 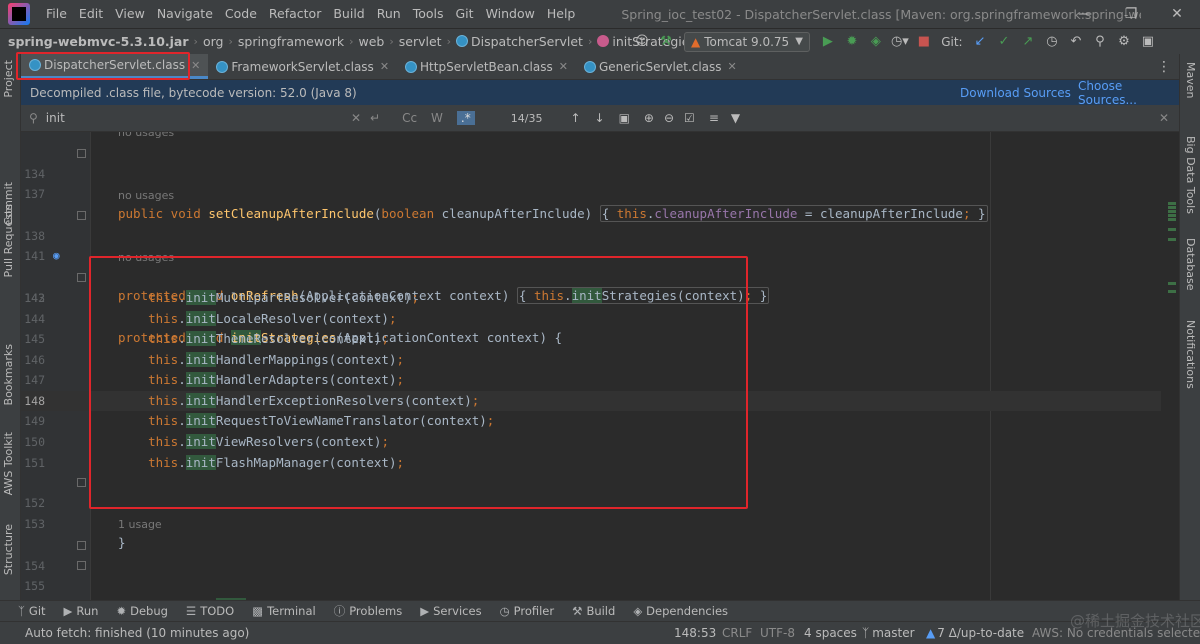 What do you see at coordinates (302, 66) in the screenshot?
I see `tab-frameworkservlet: FrameworkServlet.class ✕` at bounding box center [302, 66].